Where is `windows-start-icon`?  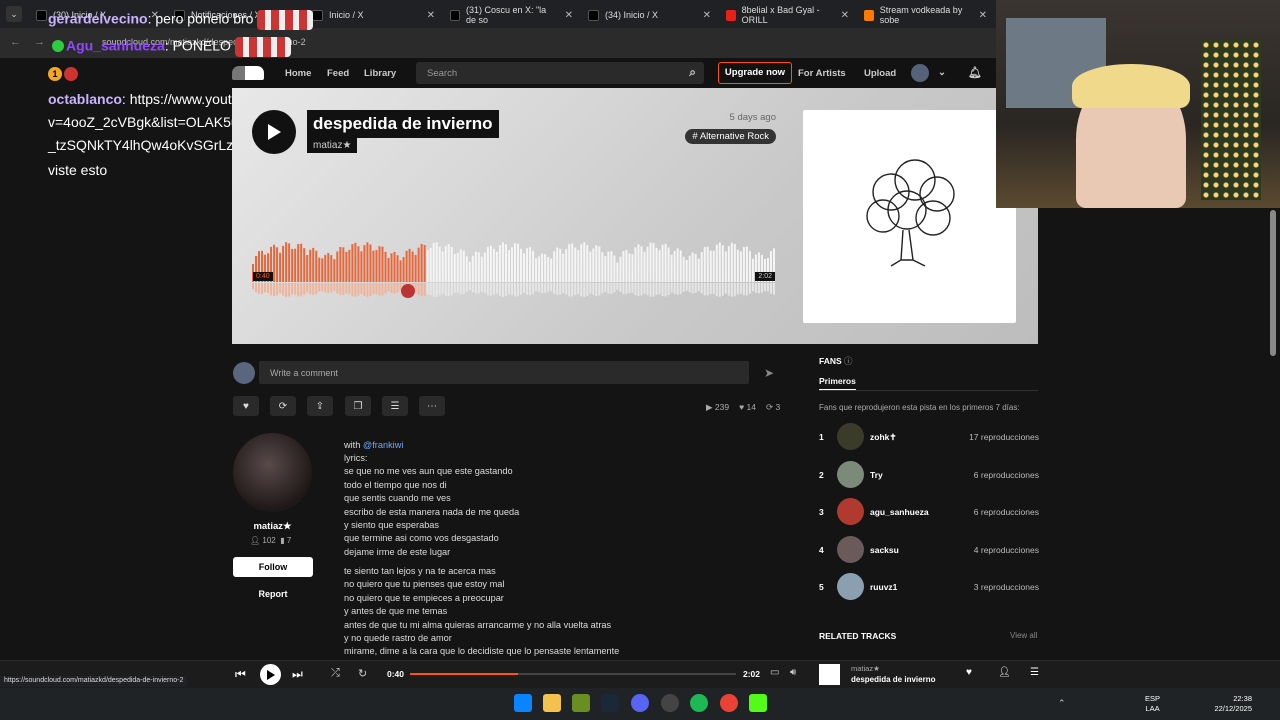 windows-start-icon is located at coordinates (523, 703).